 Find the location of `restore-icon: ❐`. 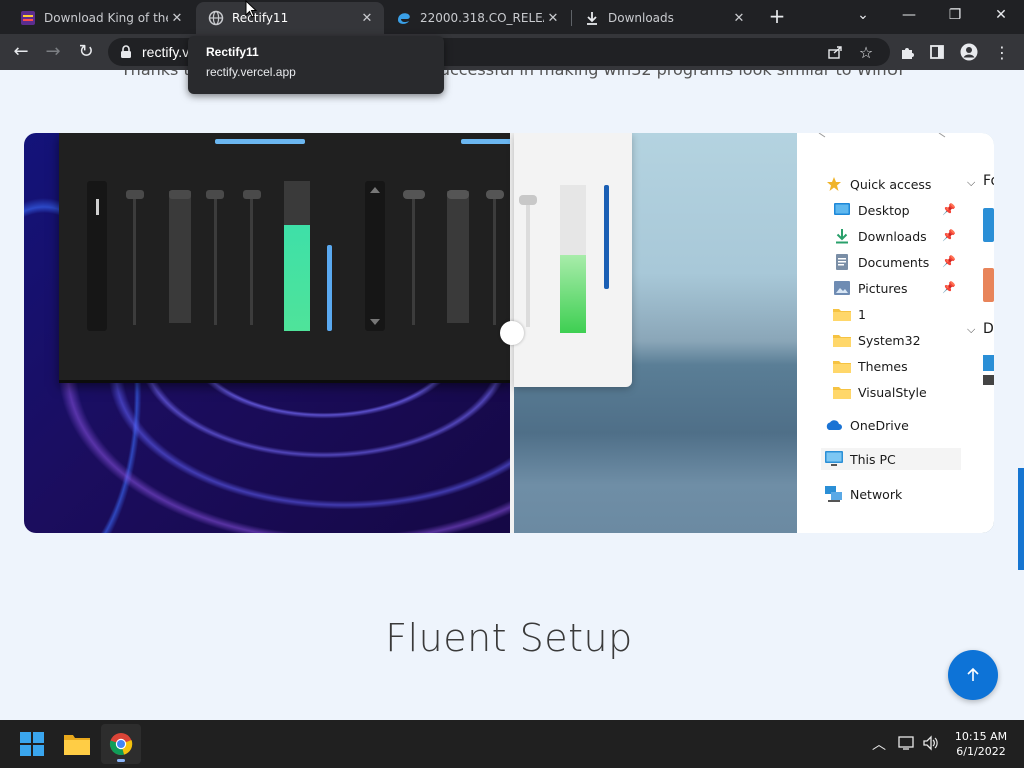

restore-icon: ❐ is located at coordinates (955, 16).